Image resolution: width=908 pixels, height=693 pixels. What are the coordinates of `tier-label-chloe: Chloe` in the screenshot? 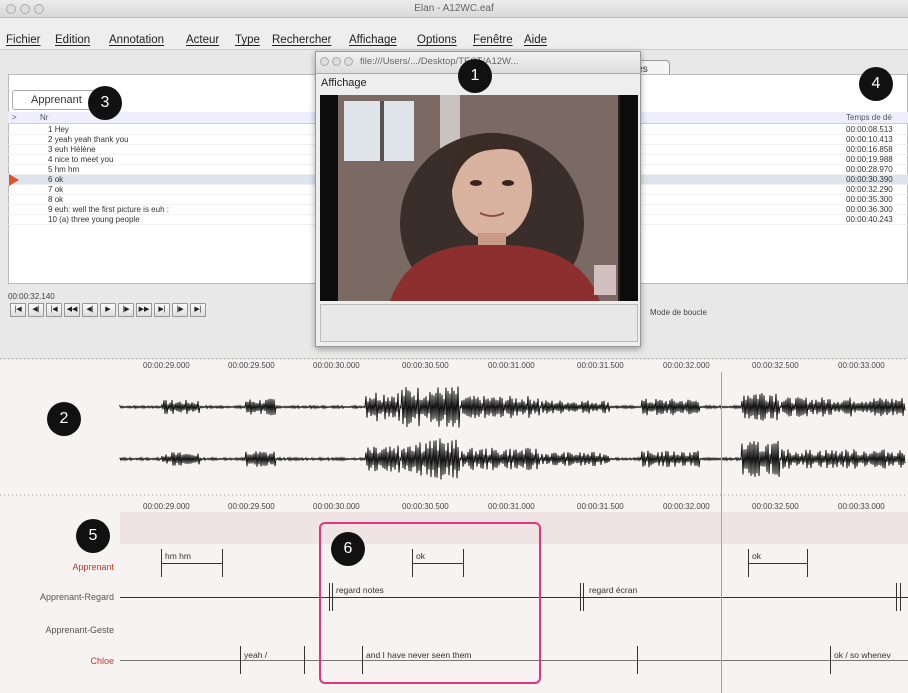 It's located at (102, 661).